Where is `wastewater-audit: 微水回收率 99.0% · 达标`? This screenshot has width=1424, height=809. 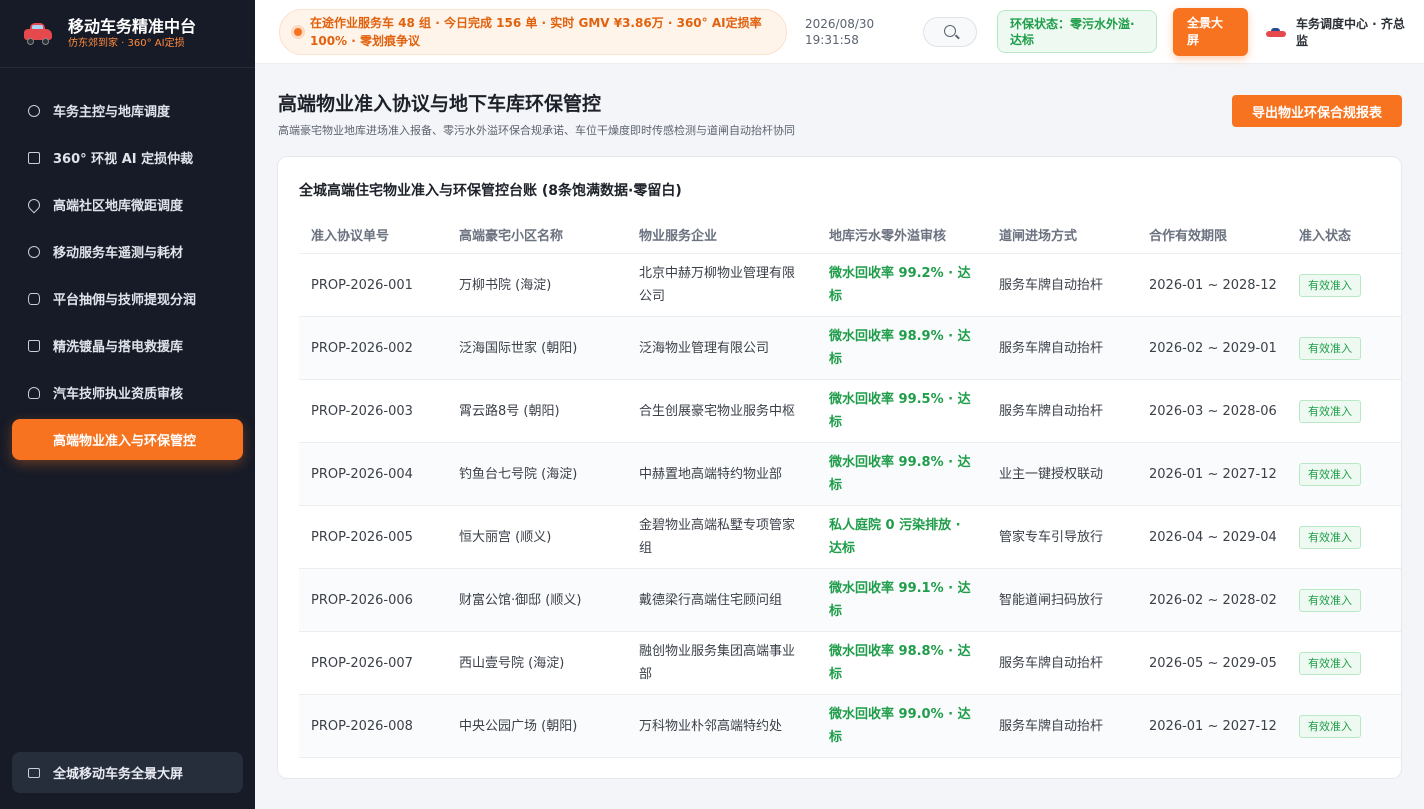
wastewater-audit: 微水回收率 99.0% · 达标 is located at coordinates (900, 726).